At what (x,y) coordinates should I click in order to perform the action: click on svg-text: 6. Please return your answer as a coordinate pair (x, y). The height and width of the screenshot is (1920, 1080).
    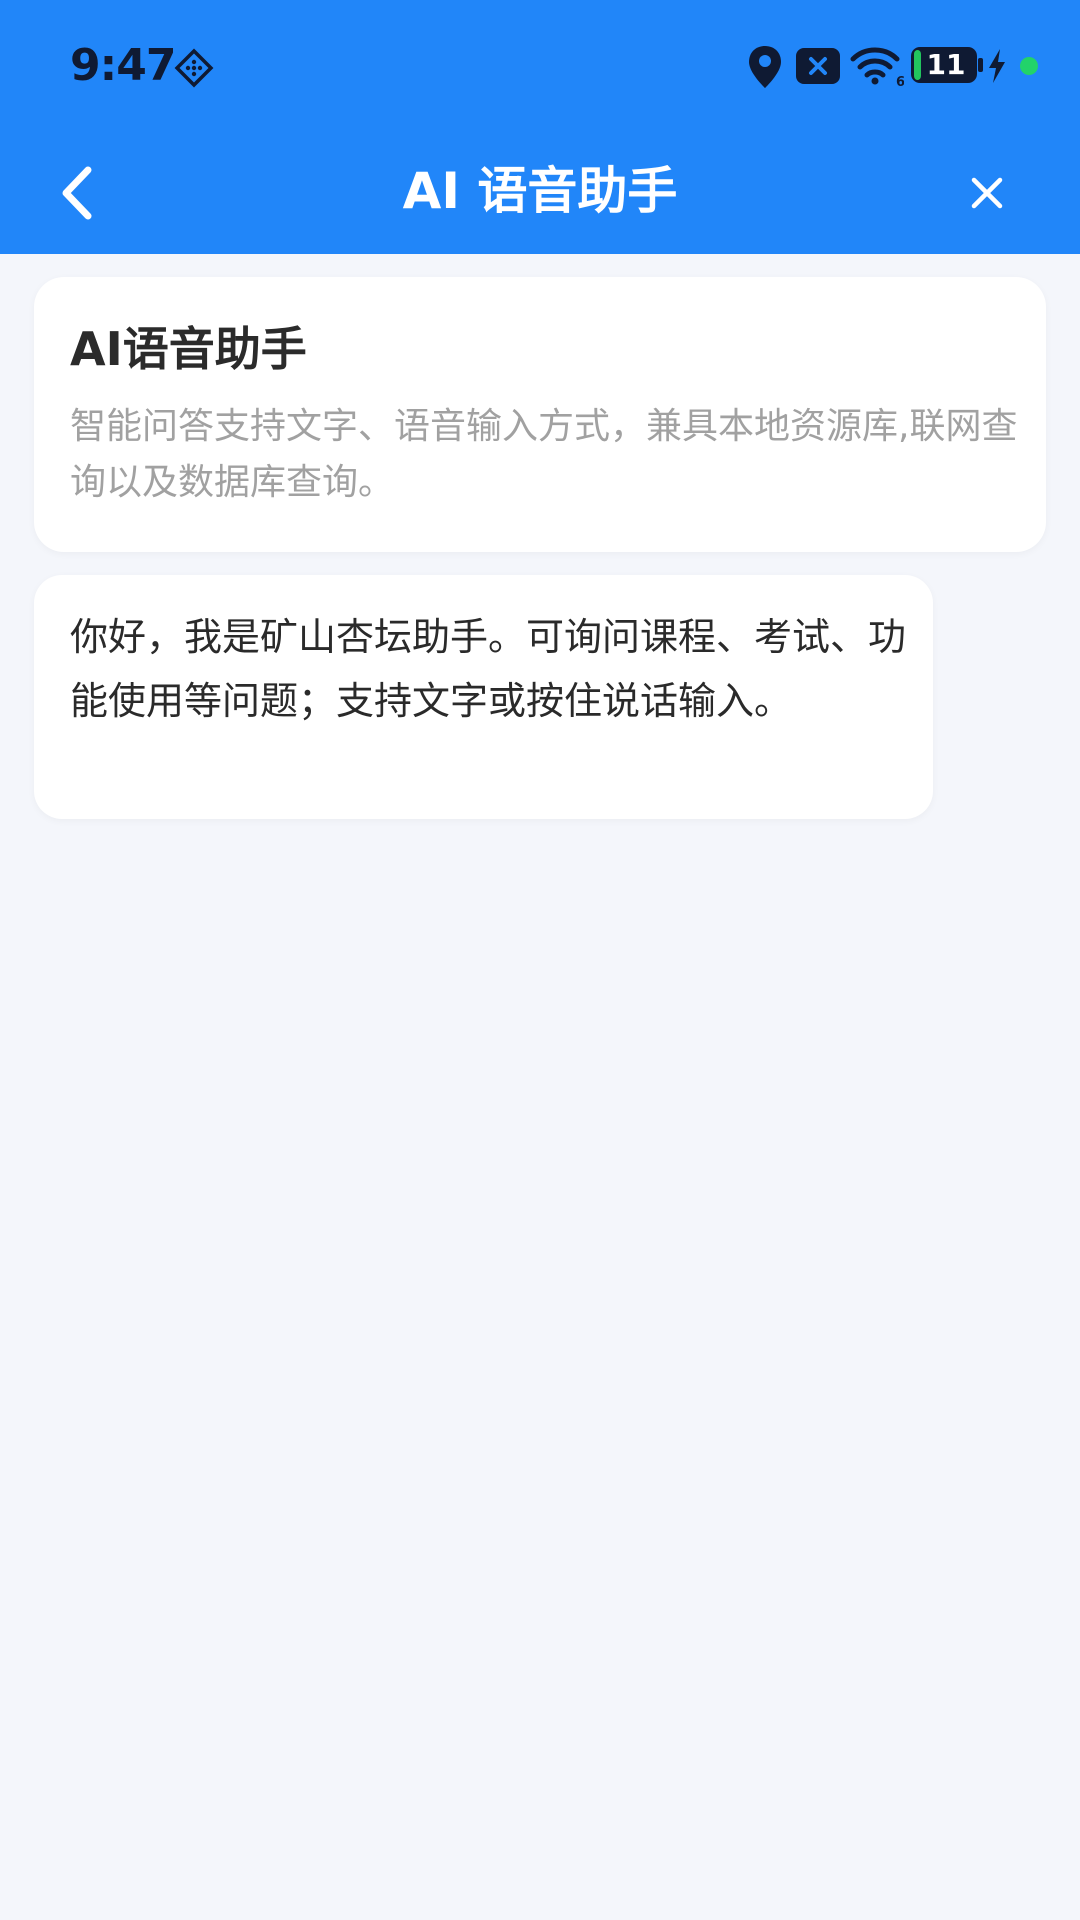
    Looking at the image, I should click on (900, 81).